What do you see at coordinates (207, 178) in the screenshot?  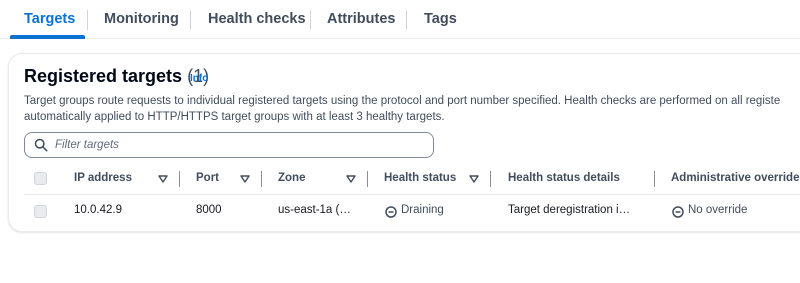 I see `column-header-port: Port` at bounding box center [207, 178].